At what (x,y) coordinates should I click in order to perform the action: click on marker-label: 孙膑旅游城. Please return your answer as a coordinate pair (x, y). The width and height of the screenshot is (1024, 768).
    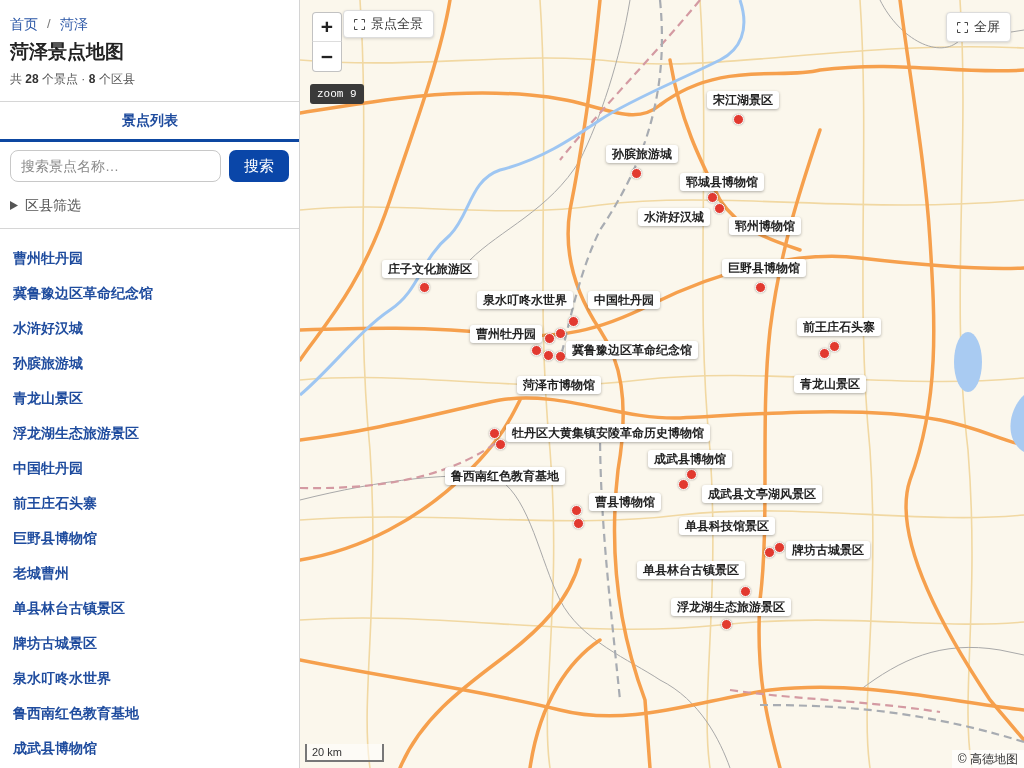
    Looking at the image, I should click on (642, 154).